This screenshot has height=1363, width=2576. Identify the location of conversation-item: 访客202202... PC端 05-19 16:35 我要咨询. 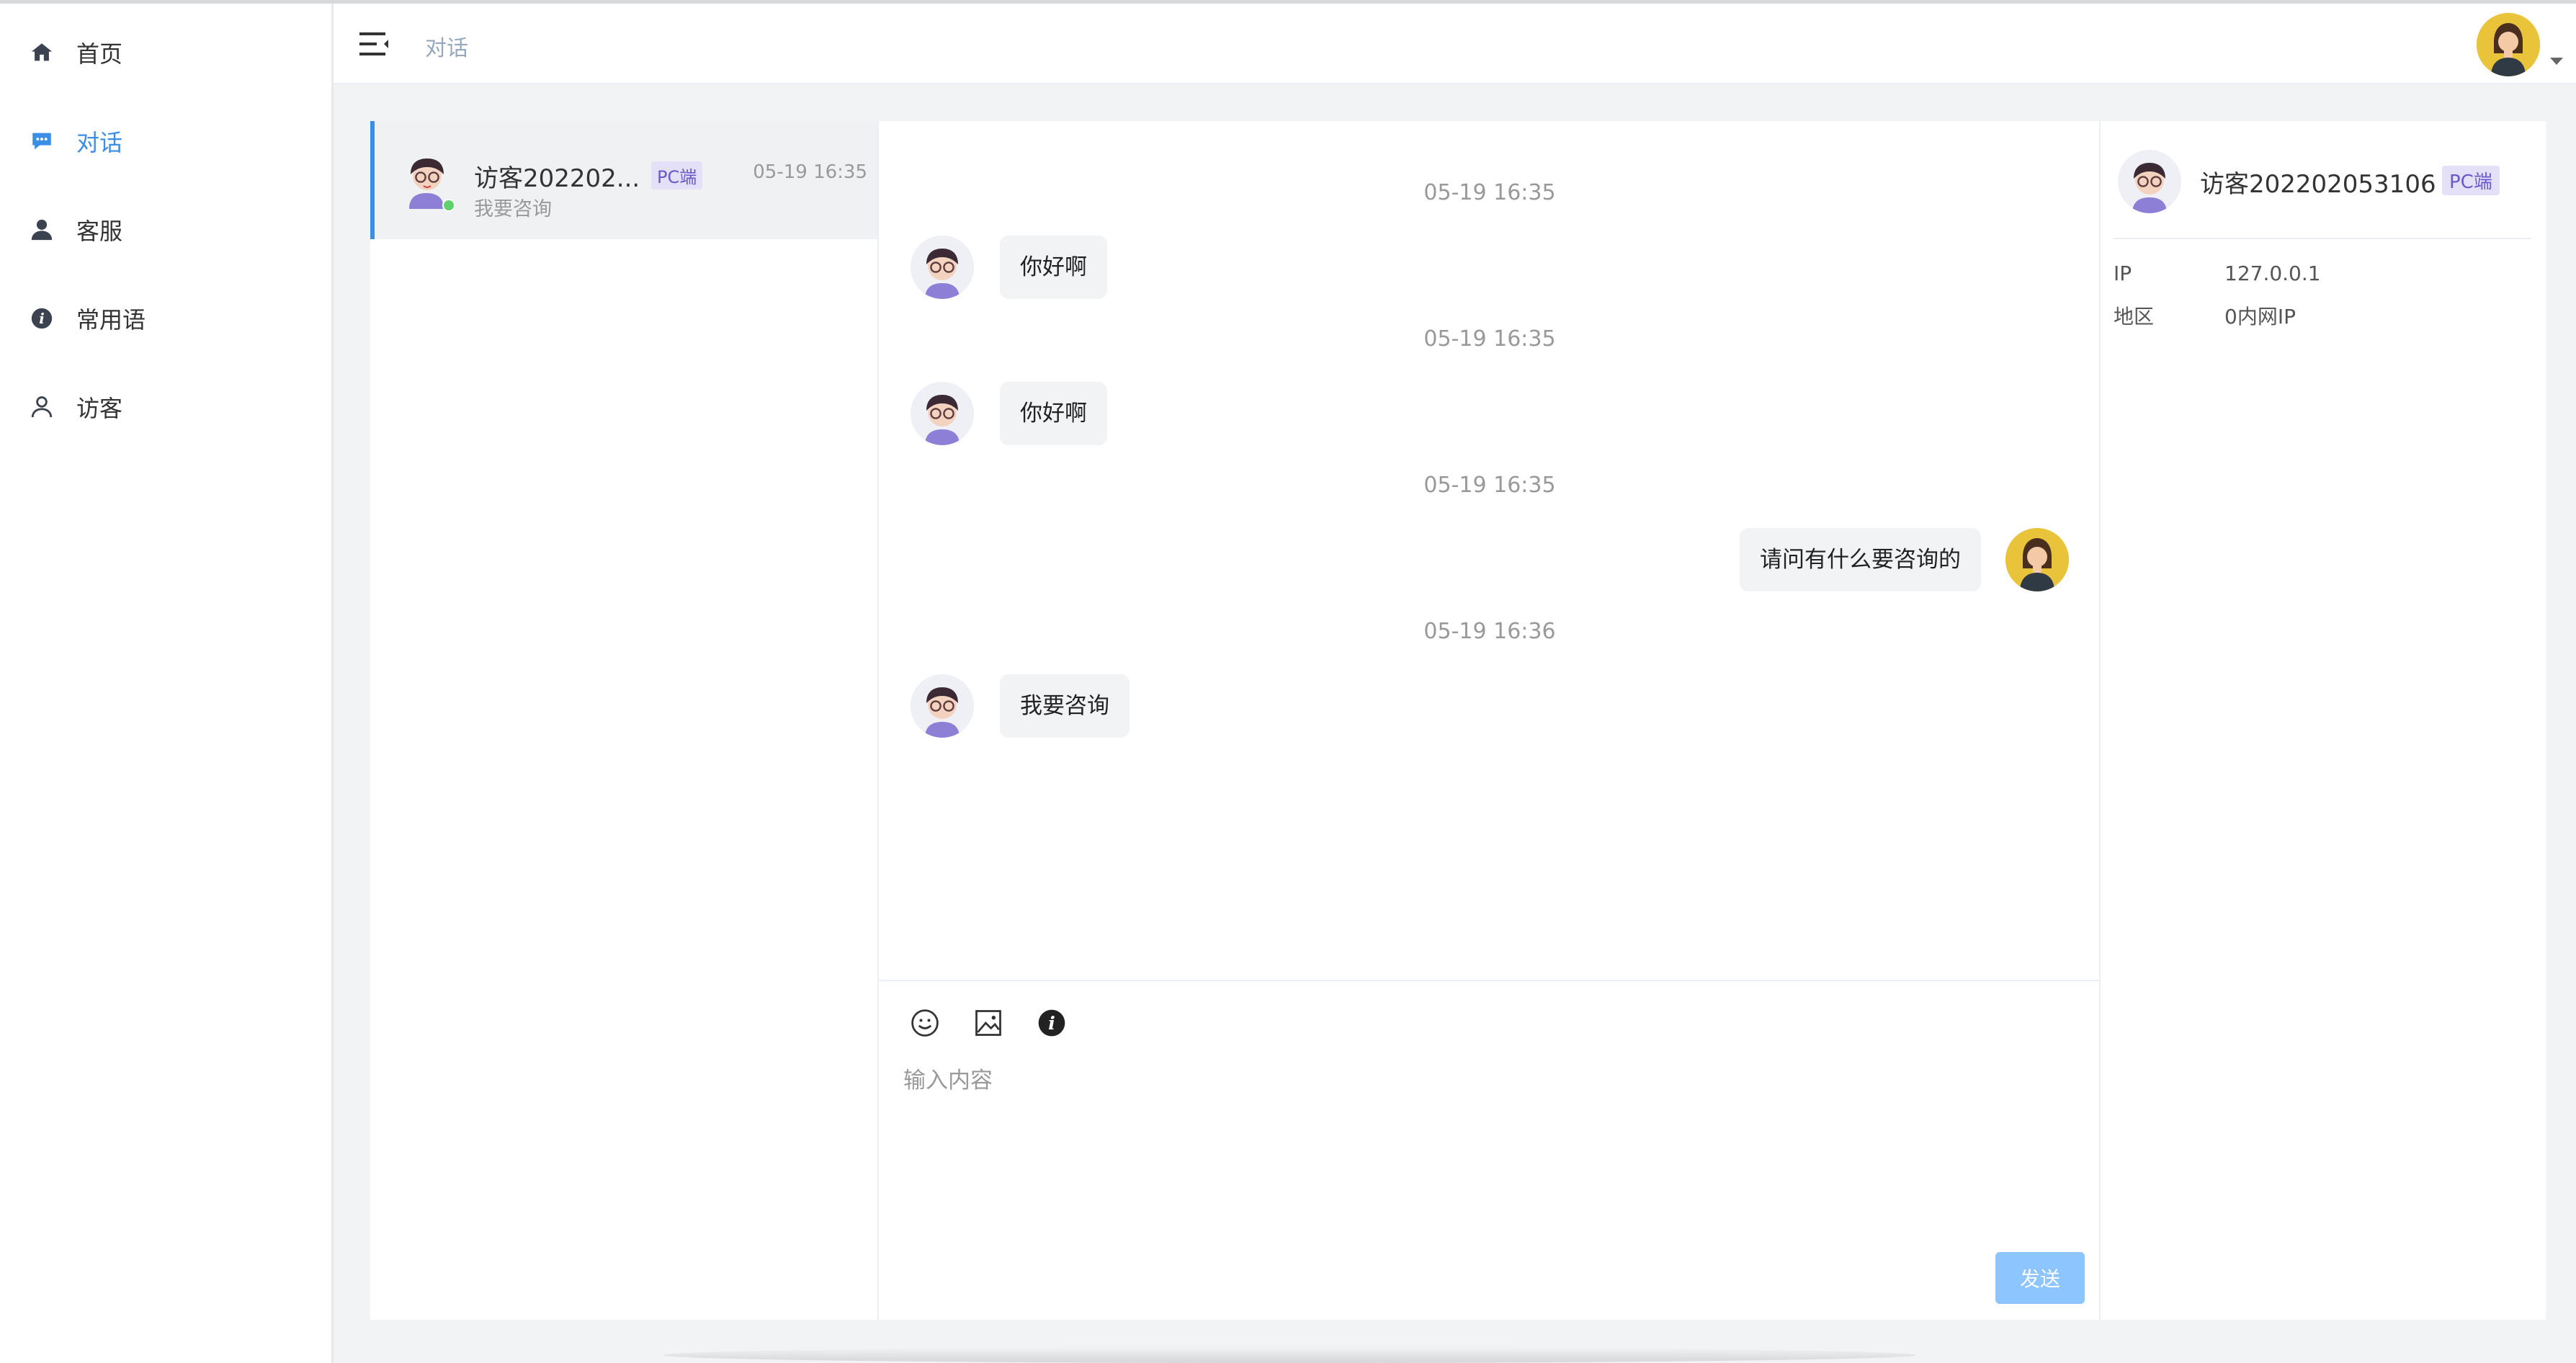
(626, 180).